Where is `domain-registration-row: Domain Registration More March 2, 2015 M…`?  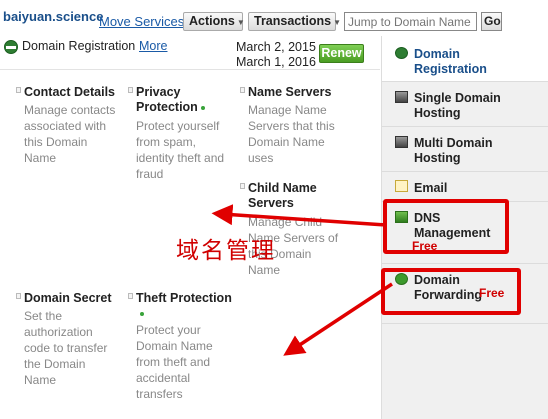 domain-registration-row: Domain Registration More March 2, 2015 M… is located at coordinates (190, 53).